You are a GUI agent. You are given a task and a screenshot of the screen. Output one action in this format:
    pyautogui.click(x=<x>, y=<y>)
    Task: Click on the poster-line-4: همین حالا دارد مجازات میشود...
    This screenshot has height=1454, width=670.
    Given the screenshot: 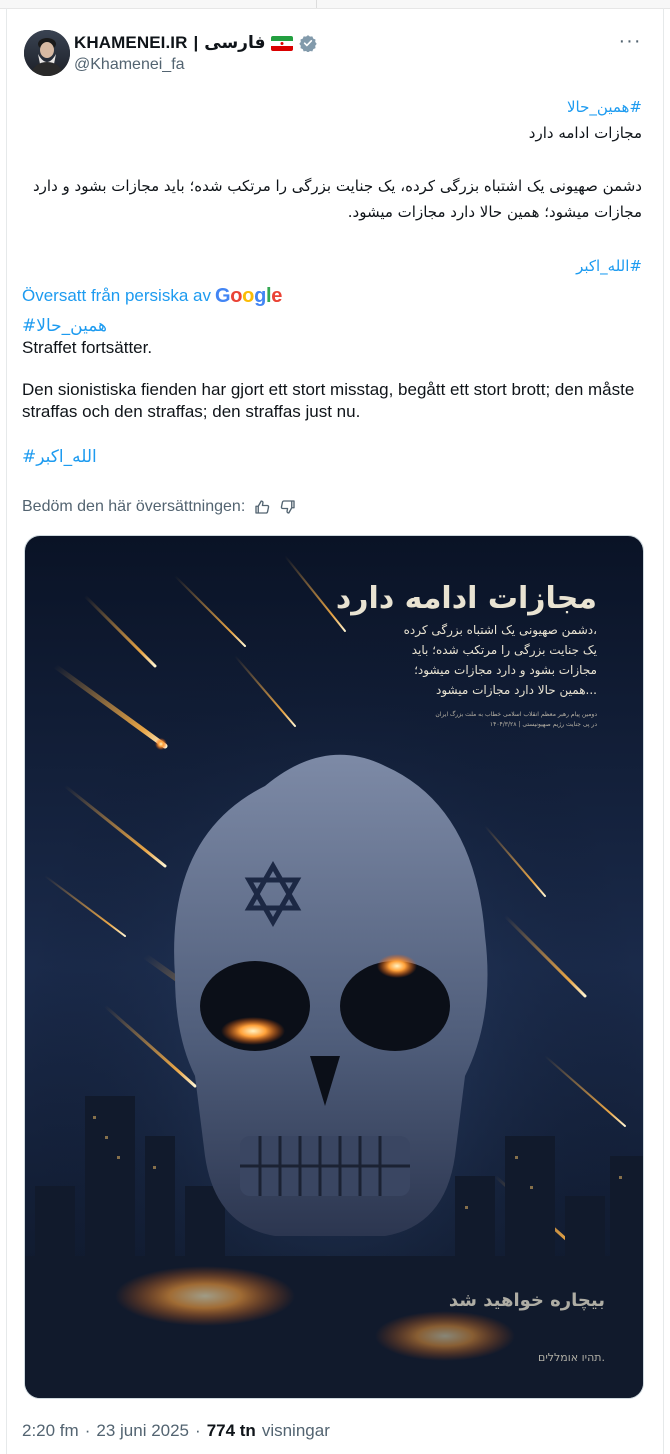 What is the action you would take?
    pyautogui.click(x=516, y=690)
    